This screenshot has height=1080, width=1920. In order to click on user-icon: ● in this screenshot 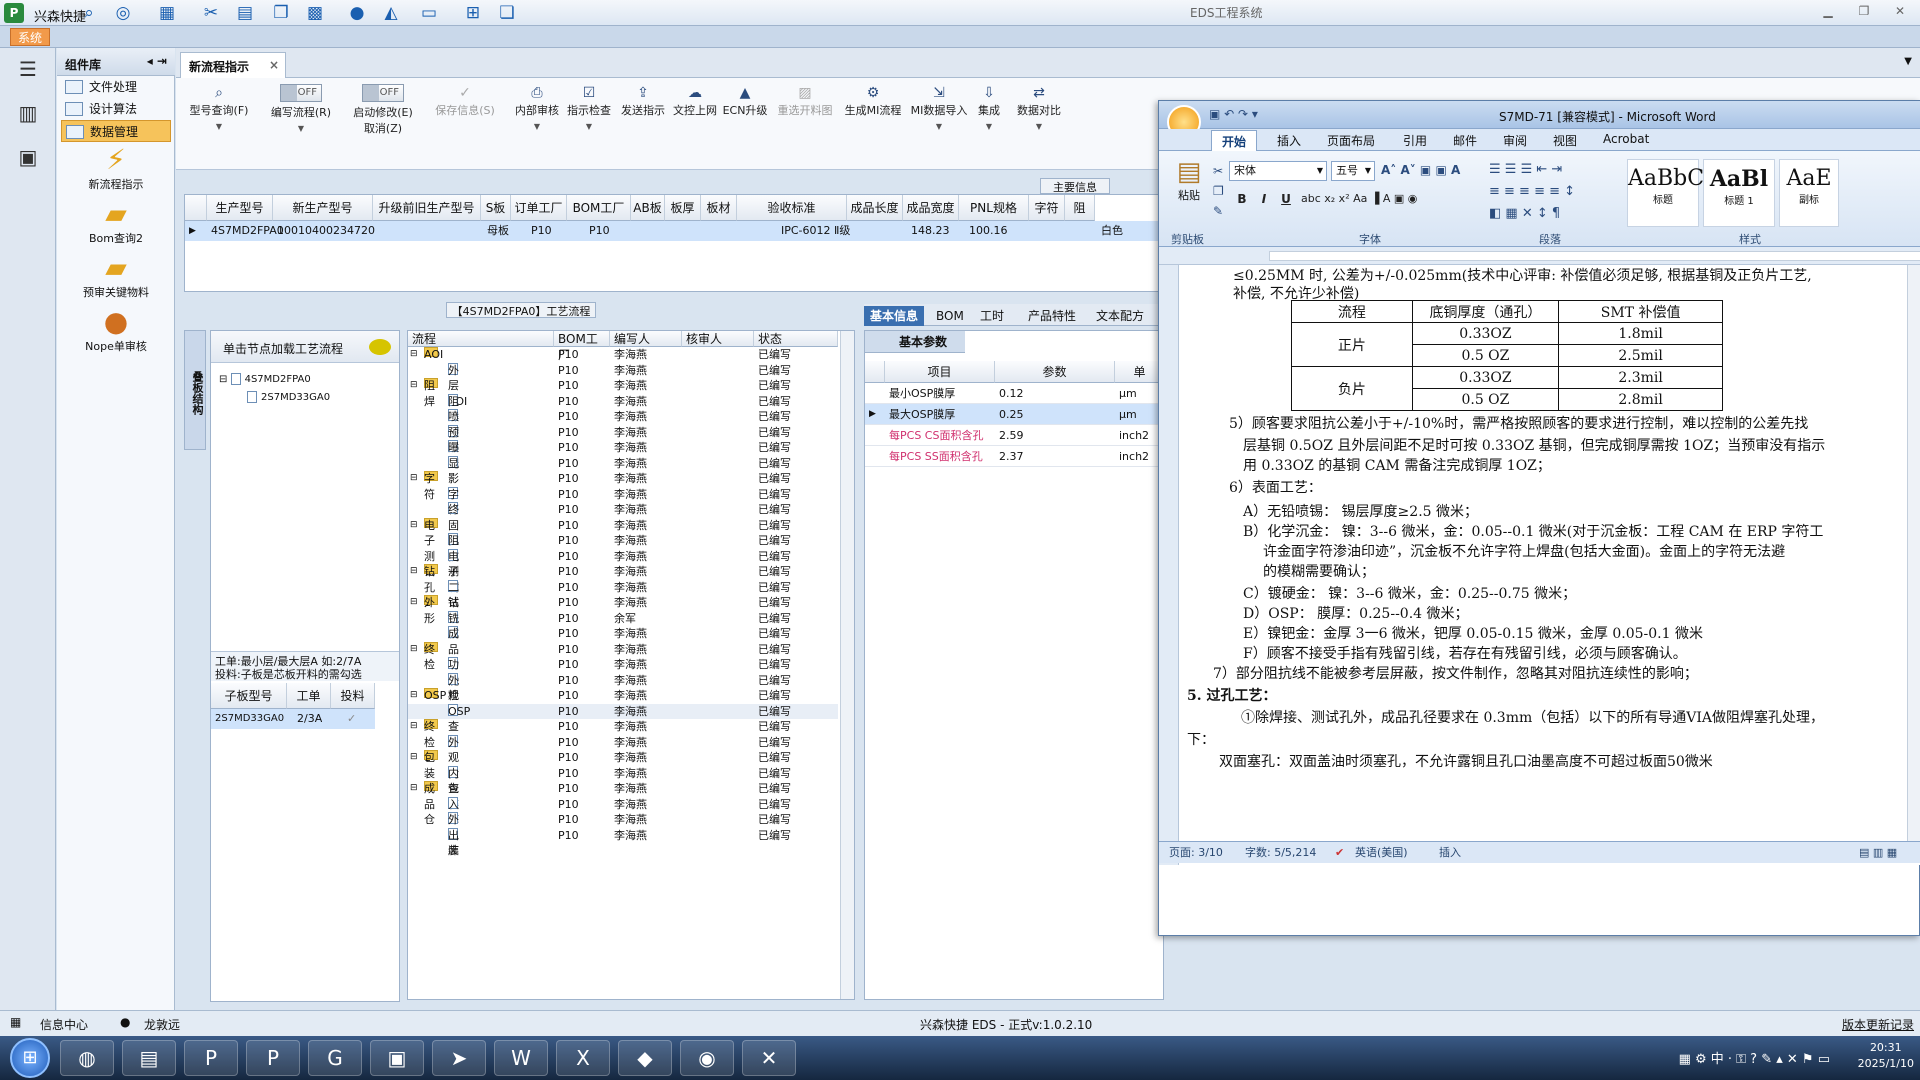, I will do `click(357, 13)`.